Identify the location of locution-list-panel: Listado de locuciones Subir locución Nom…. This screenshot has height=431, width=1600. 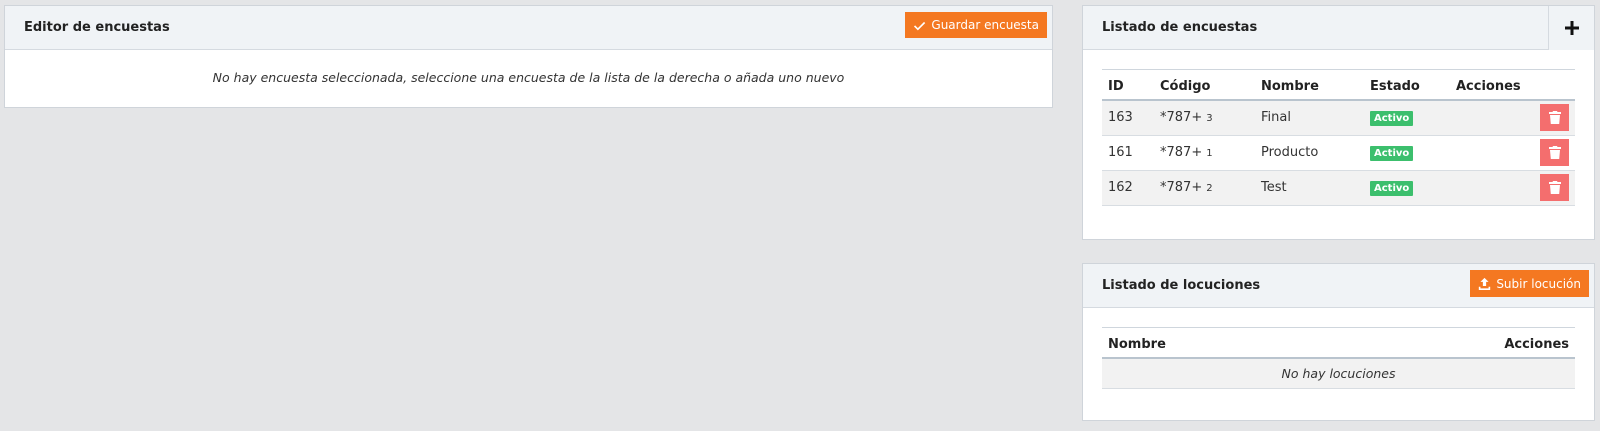
(1338, 342).